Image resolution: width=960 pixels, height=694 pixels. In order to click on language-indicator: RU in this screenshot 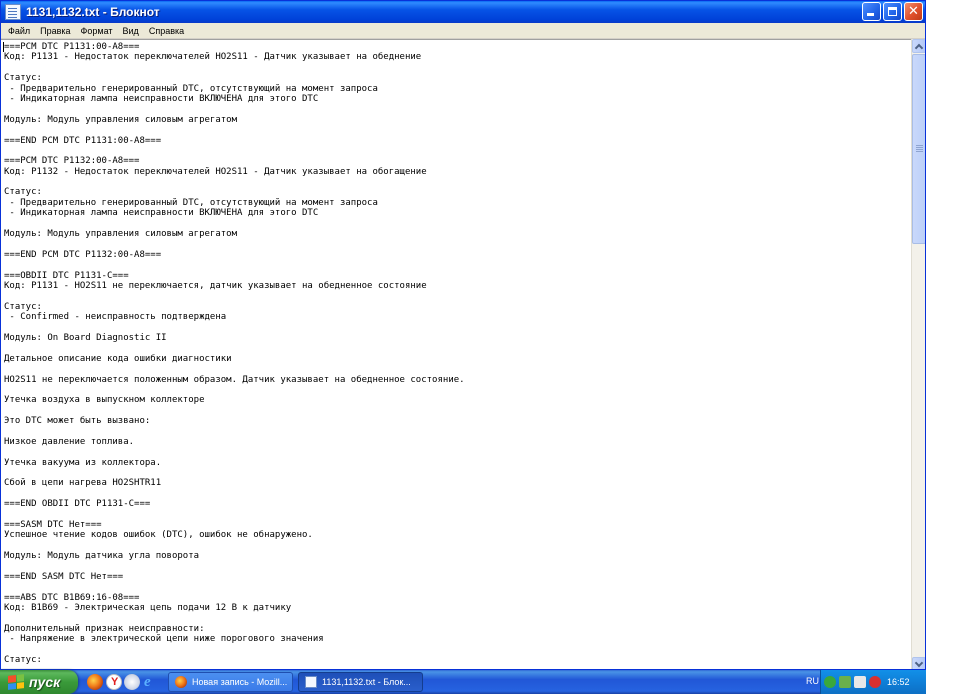, I will do `click(812, 681)`.